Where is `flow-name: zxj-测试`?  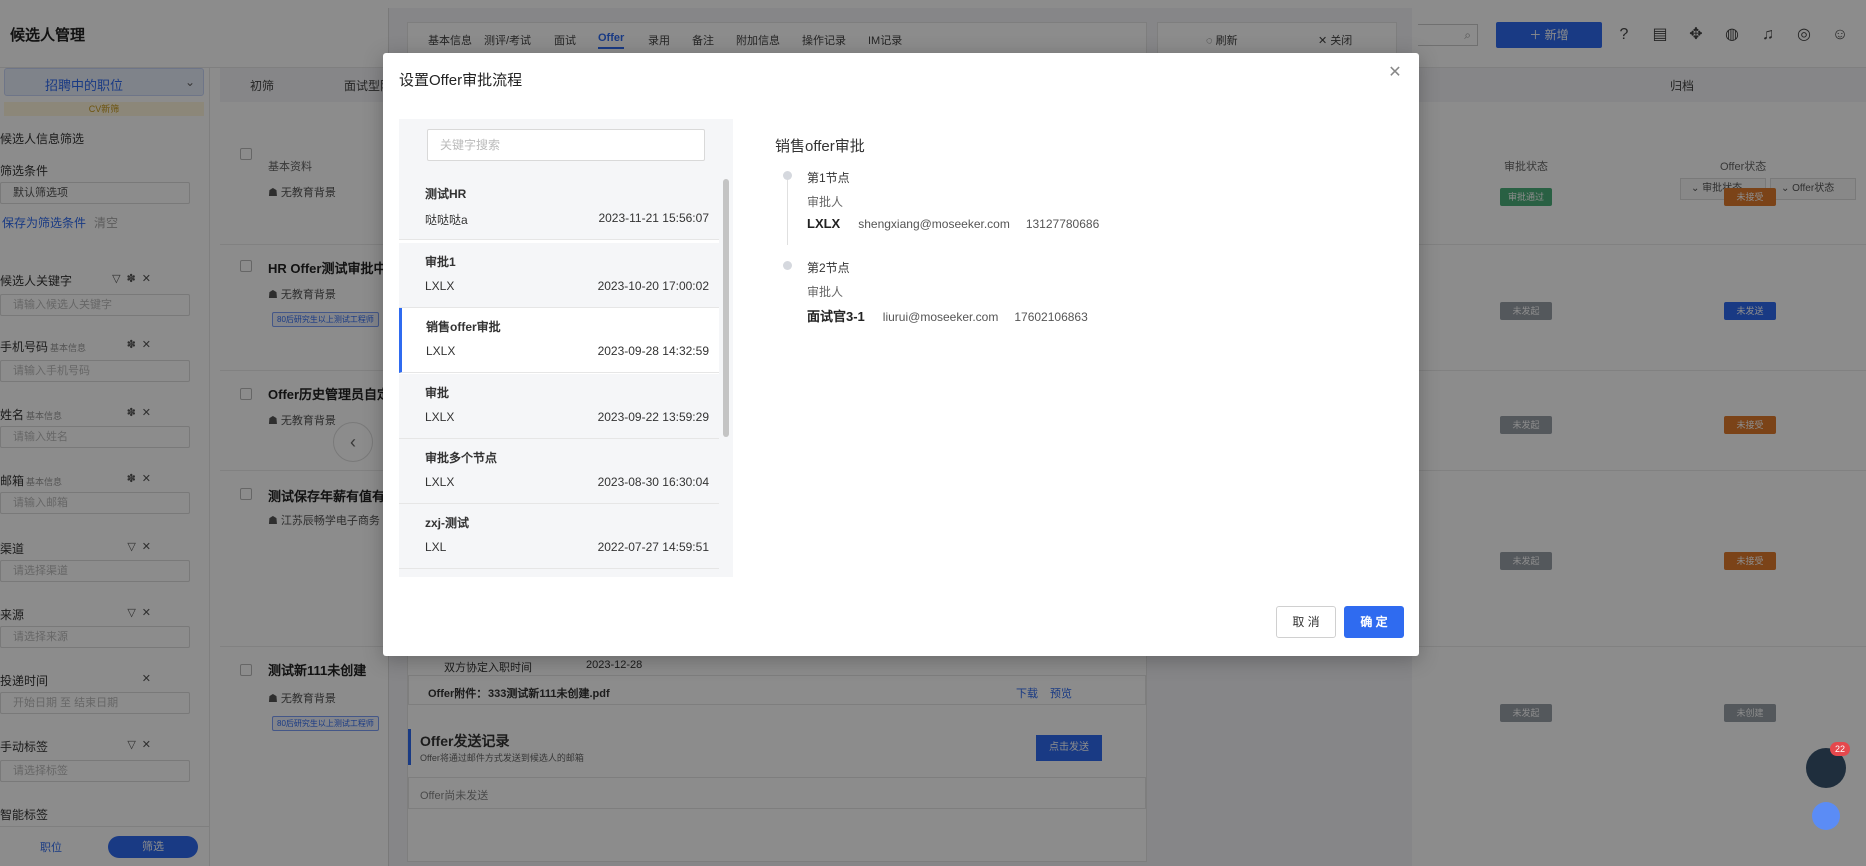
flow-name: zxj-测试 is located at coordinates (447, 523).